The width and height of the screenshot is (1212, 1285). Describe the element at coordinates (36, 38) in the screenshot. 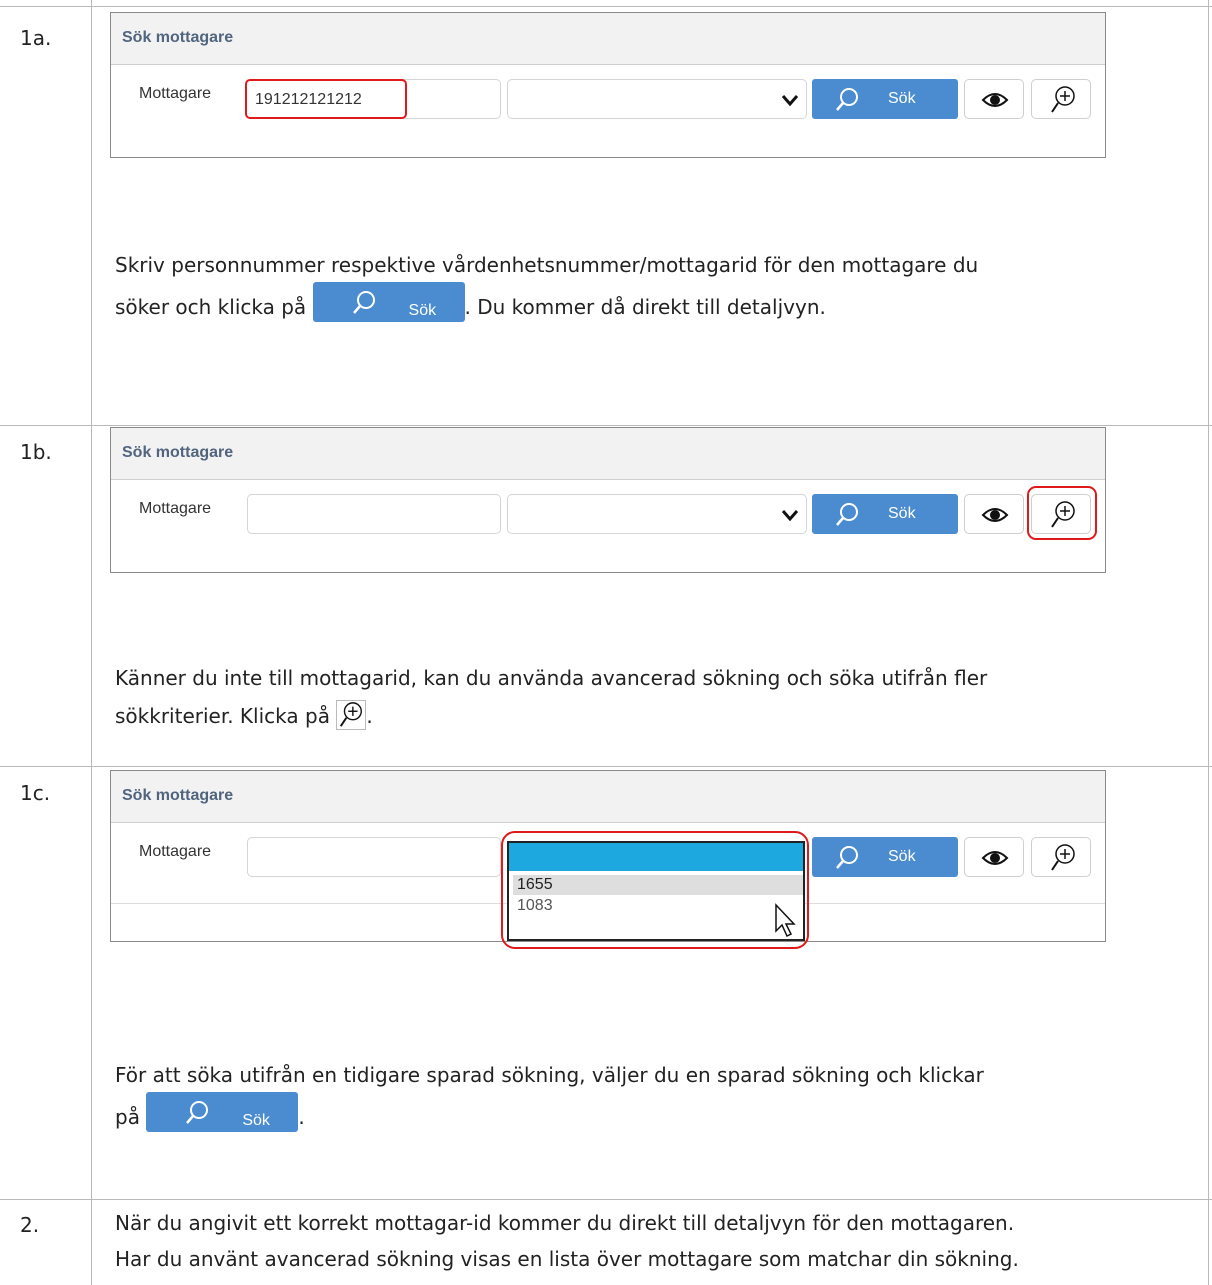

I see `step-number: 1a.` at that location.